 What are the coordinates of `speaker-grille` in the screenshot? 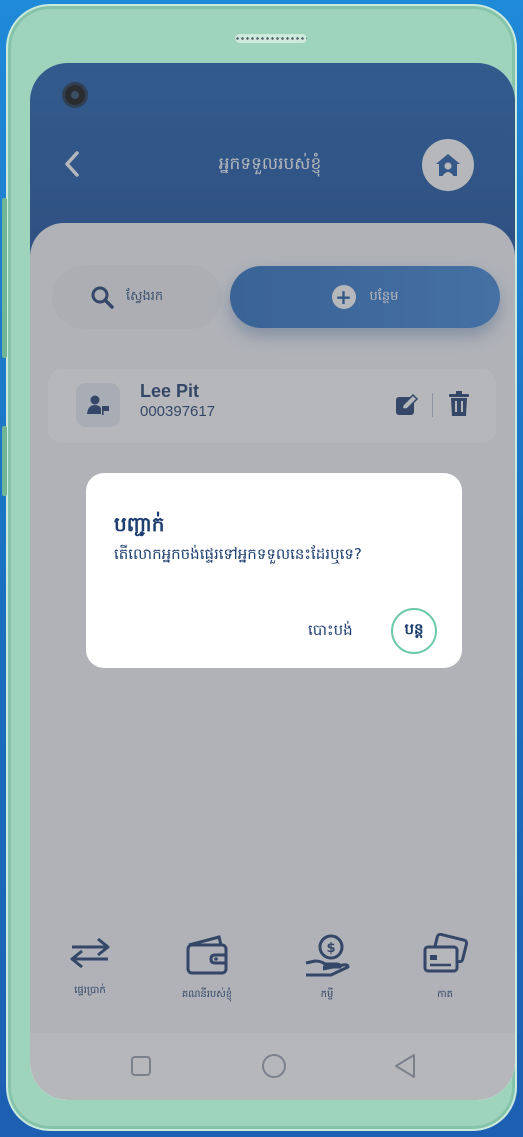 It's located at (271, 38).